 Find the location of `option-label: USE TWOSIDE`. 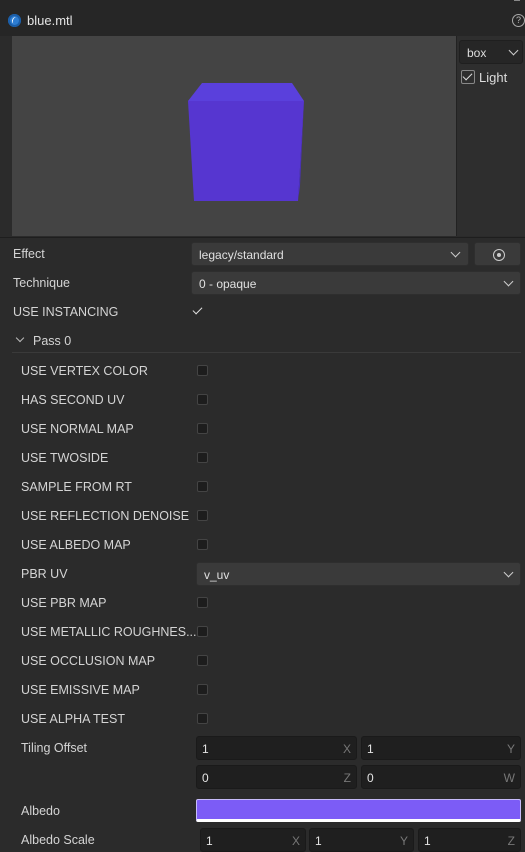

option-label: USE TWOSIDE is located at coordinates (65, 458).